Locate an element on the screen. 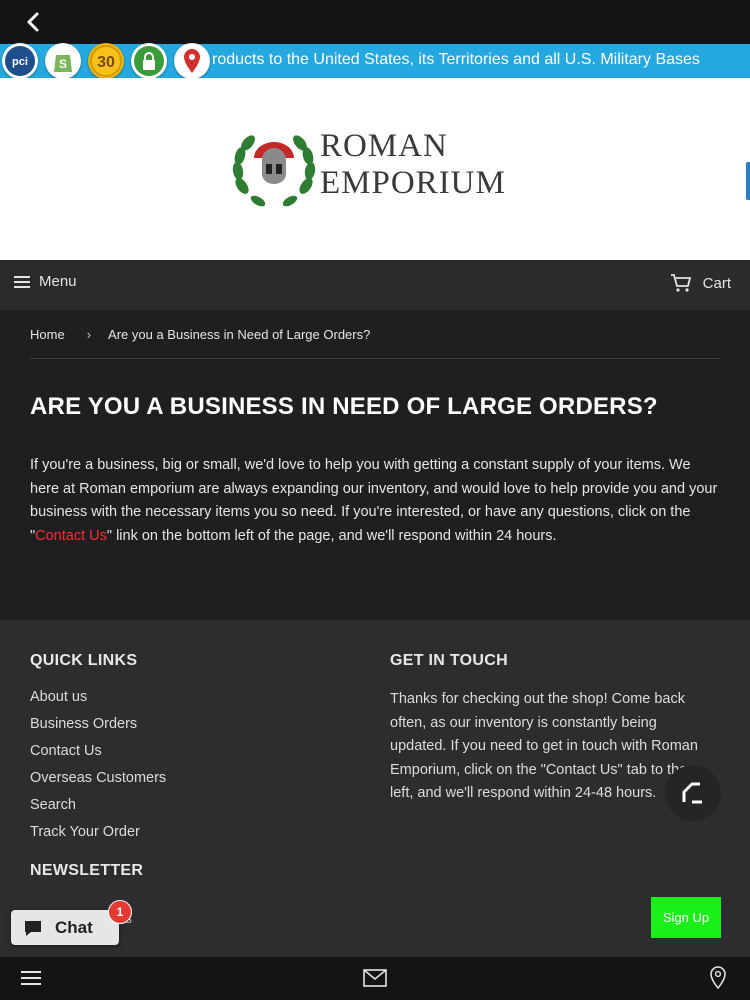  sign-up-button: Sign Up is located at coordinates (686, 917).